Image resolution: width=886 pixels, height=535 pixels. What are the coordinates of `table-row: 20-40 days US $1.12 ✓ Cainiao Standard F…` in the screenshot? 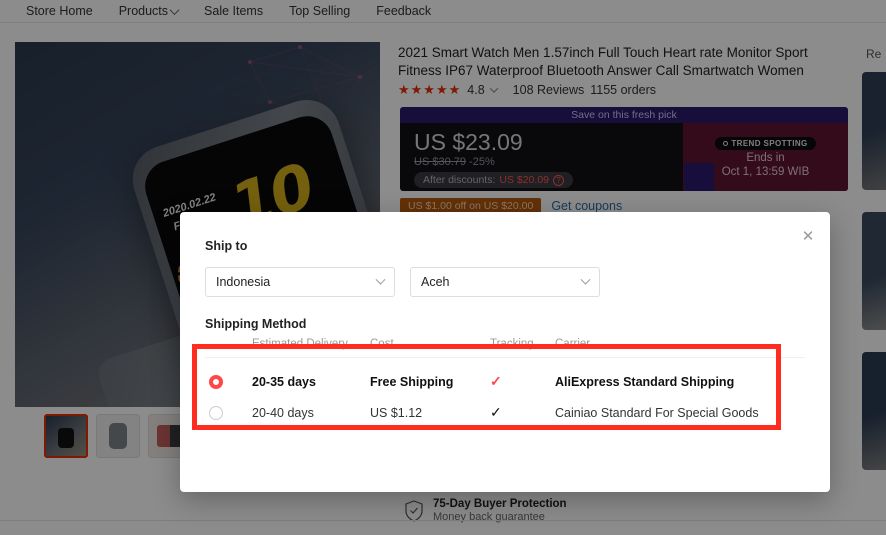 It's located at (505, 412).